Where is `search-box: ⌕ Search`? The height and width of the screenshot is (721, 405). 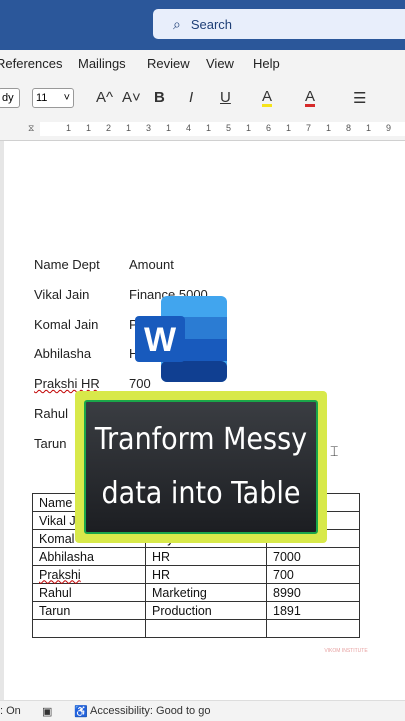
search-box: ⌕ Search is located at coordinates (279, 24).